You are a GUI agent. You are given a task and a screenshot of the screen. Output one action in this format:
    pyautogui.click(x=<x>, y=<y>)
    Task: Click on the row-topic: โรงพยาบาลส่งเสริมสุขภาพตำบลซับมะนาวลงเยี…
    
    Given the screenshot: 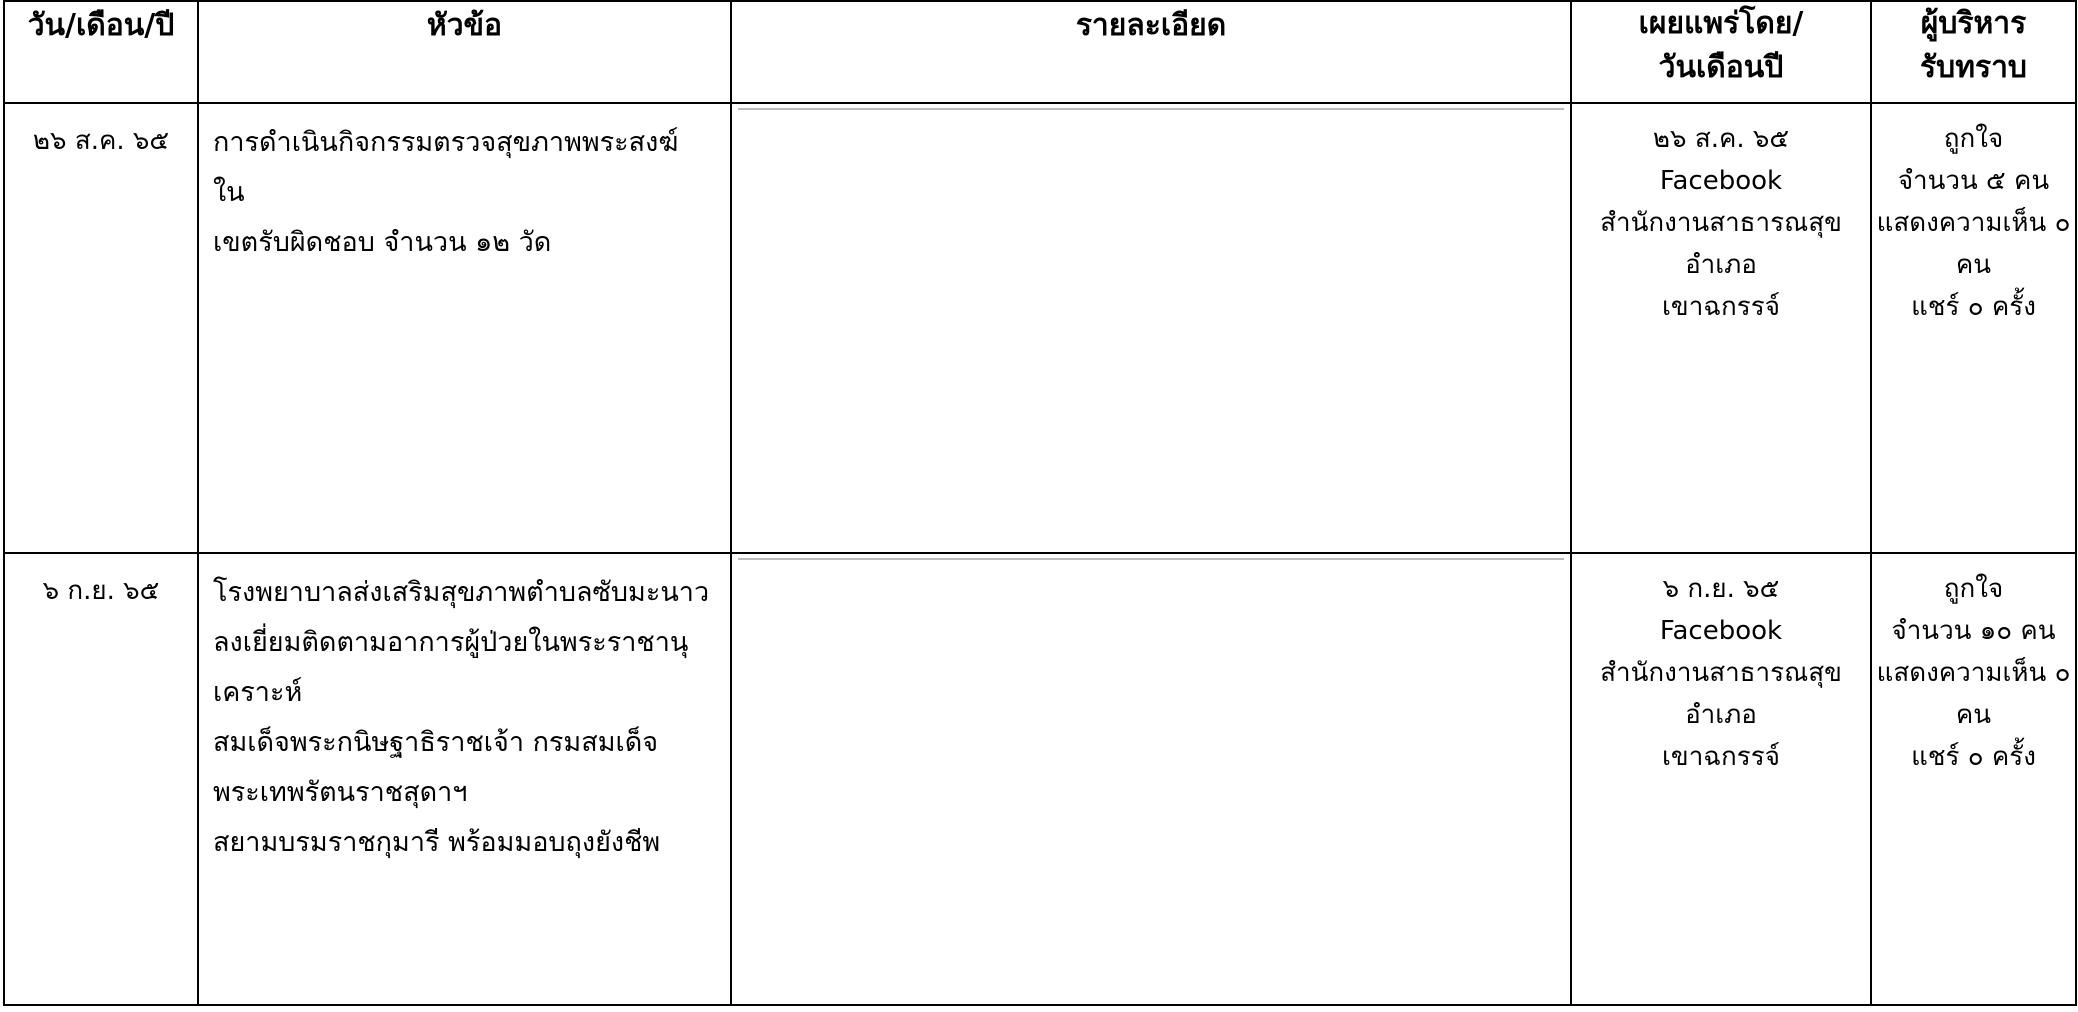 What is the action you would take?
    pyautogui.click(x=464, y=779)
    